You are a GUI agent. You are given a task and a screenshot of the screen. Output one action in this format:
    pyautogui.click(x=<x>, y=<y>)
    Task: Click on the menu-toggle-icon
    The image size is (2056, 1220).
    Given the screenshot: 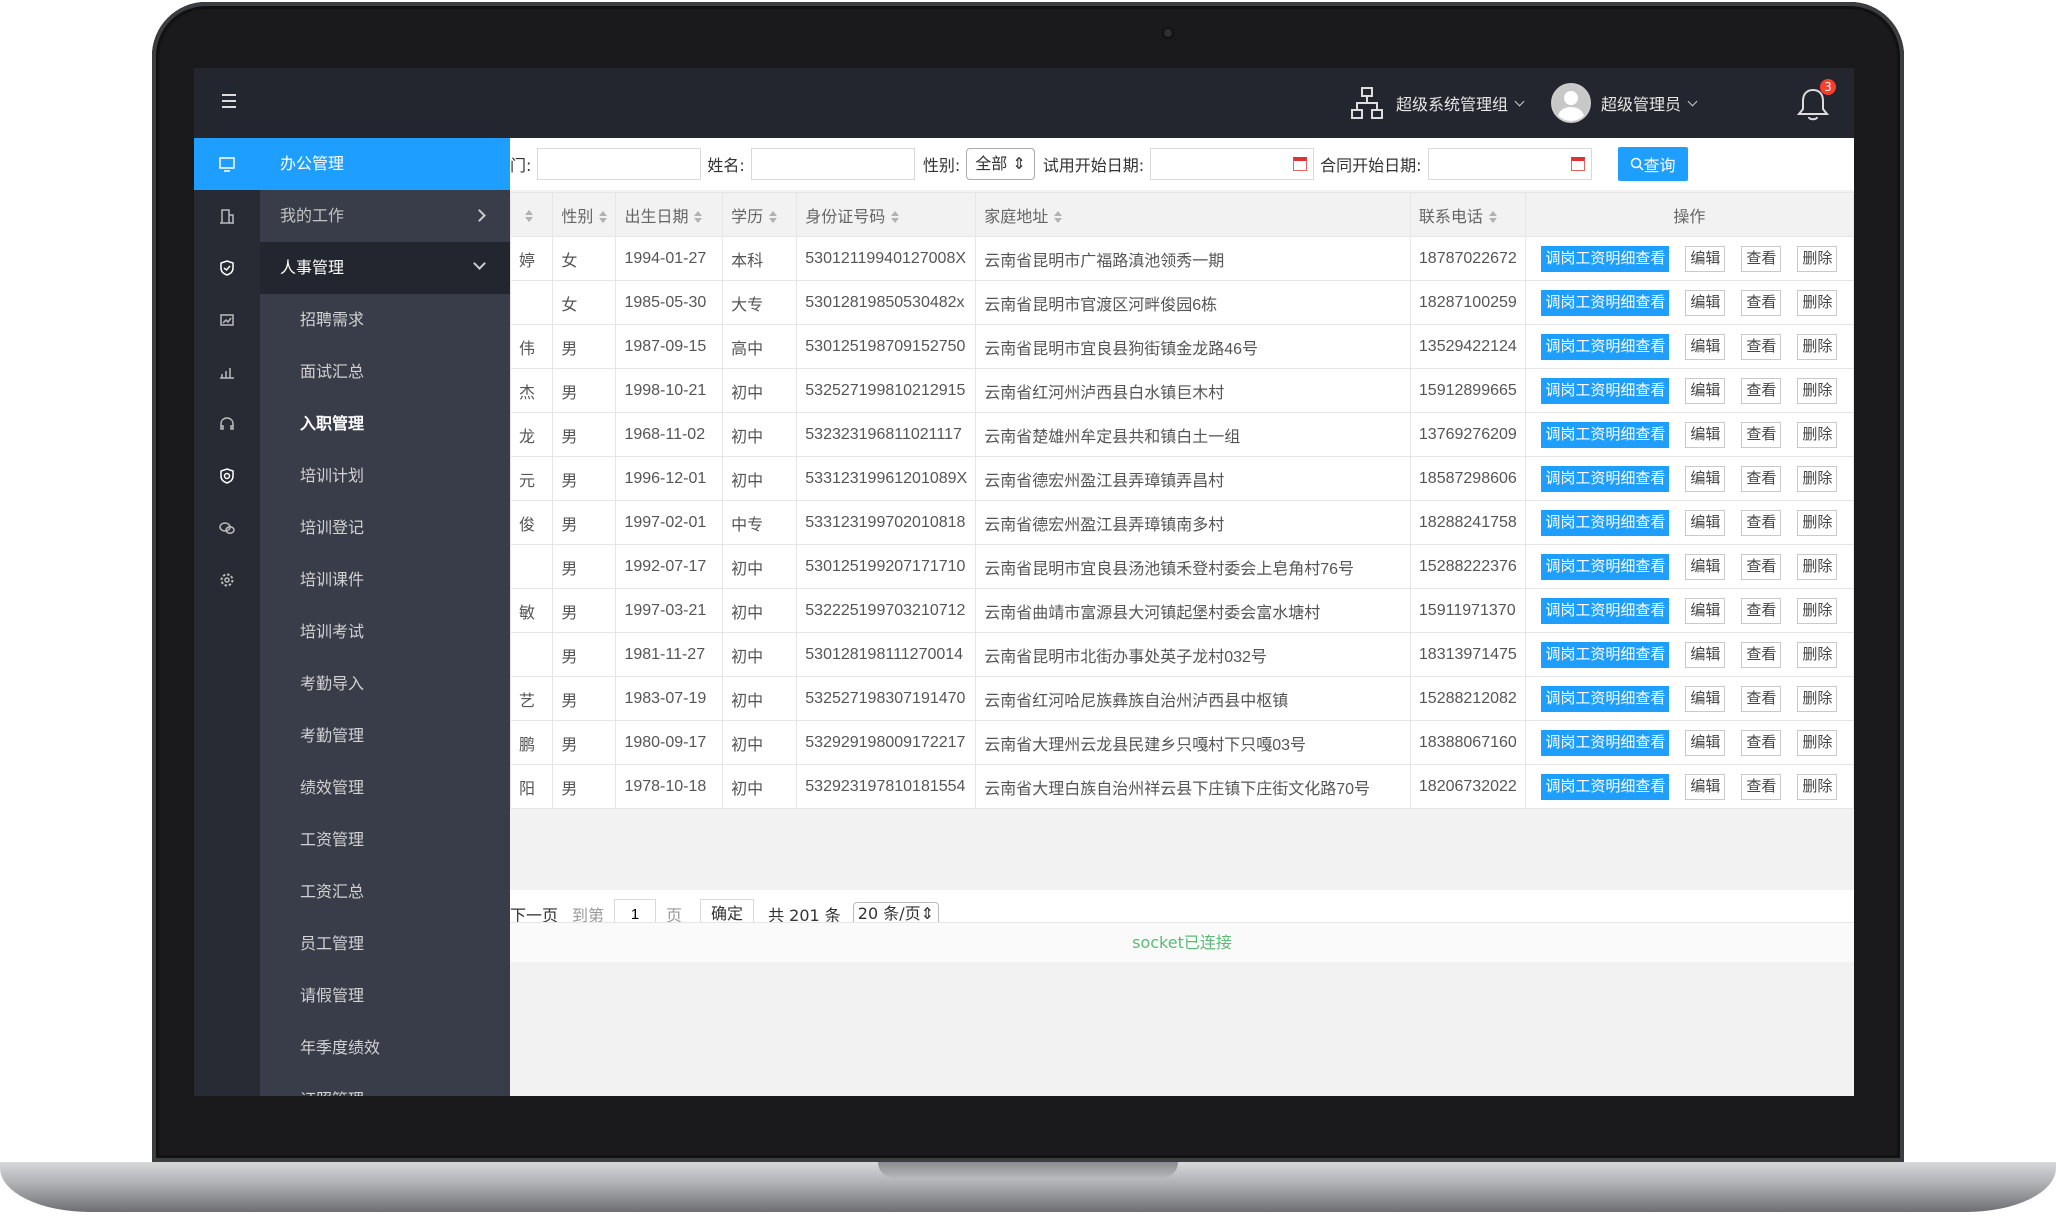 What is the action you would take?
    pyautogui.click(x=229, y=101)
    